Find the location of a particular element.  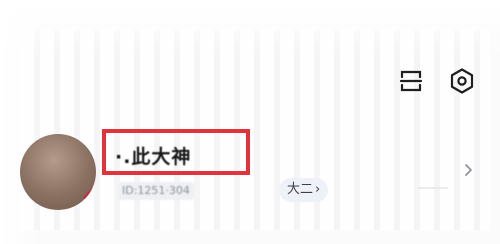

divider is located at coordinates (433, 188).